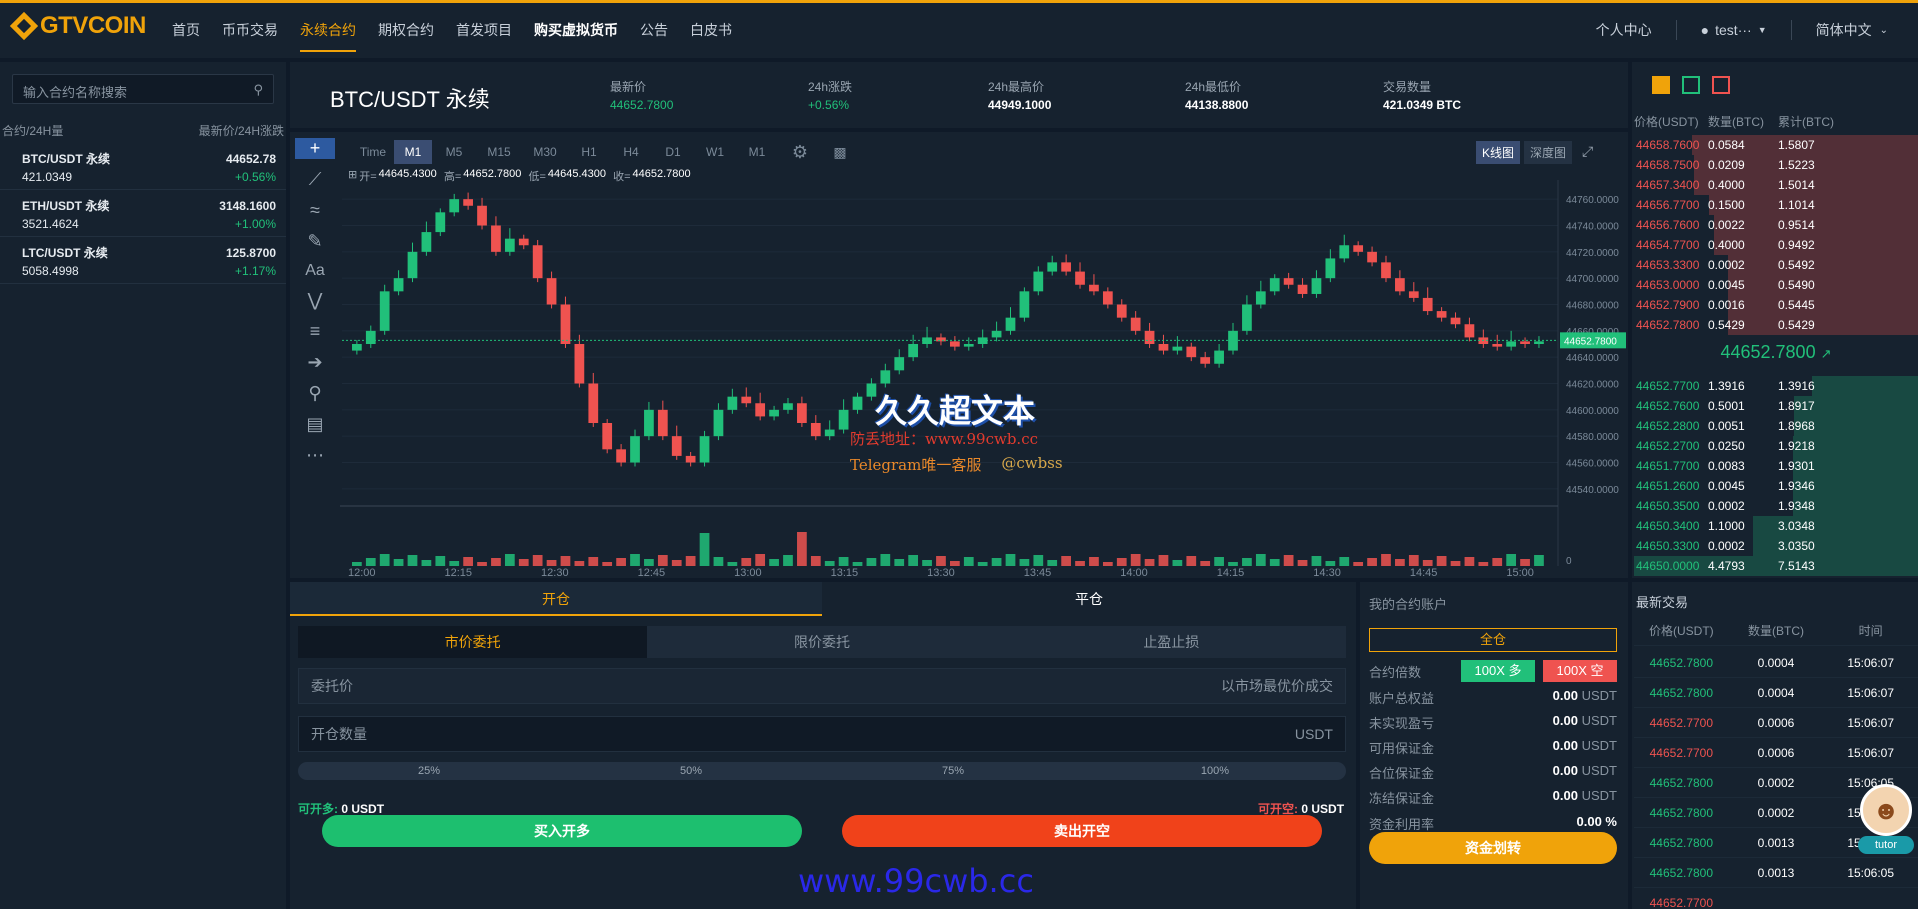  What do you see at coordinates (1691, 85) in the screenshot?
I see `book-bids-icon` at bounding box center [1691, 85].